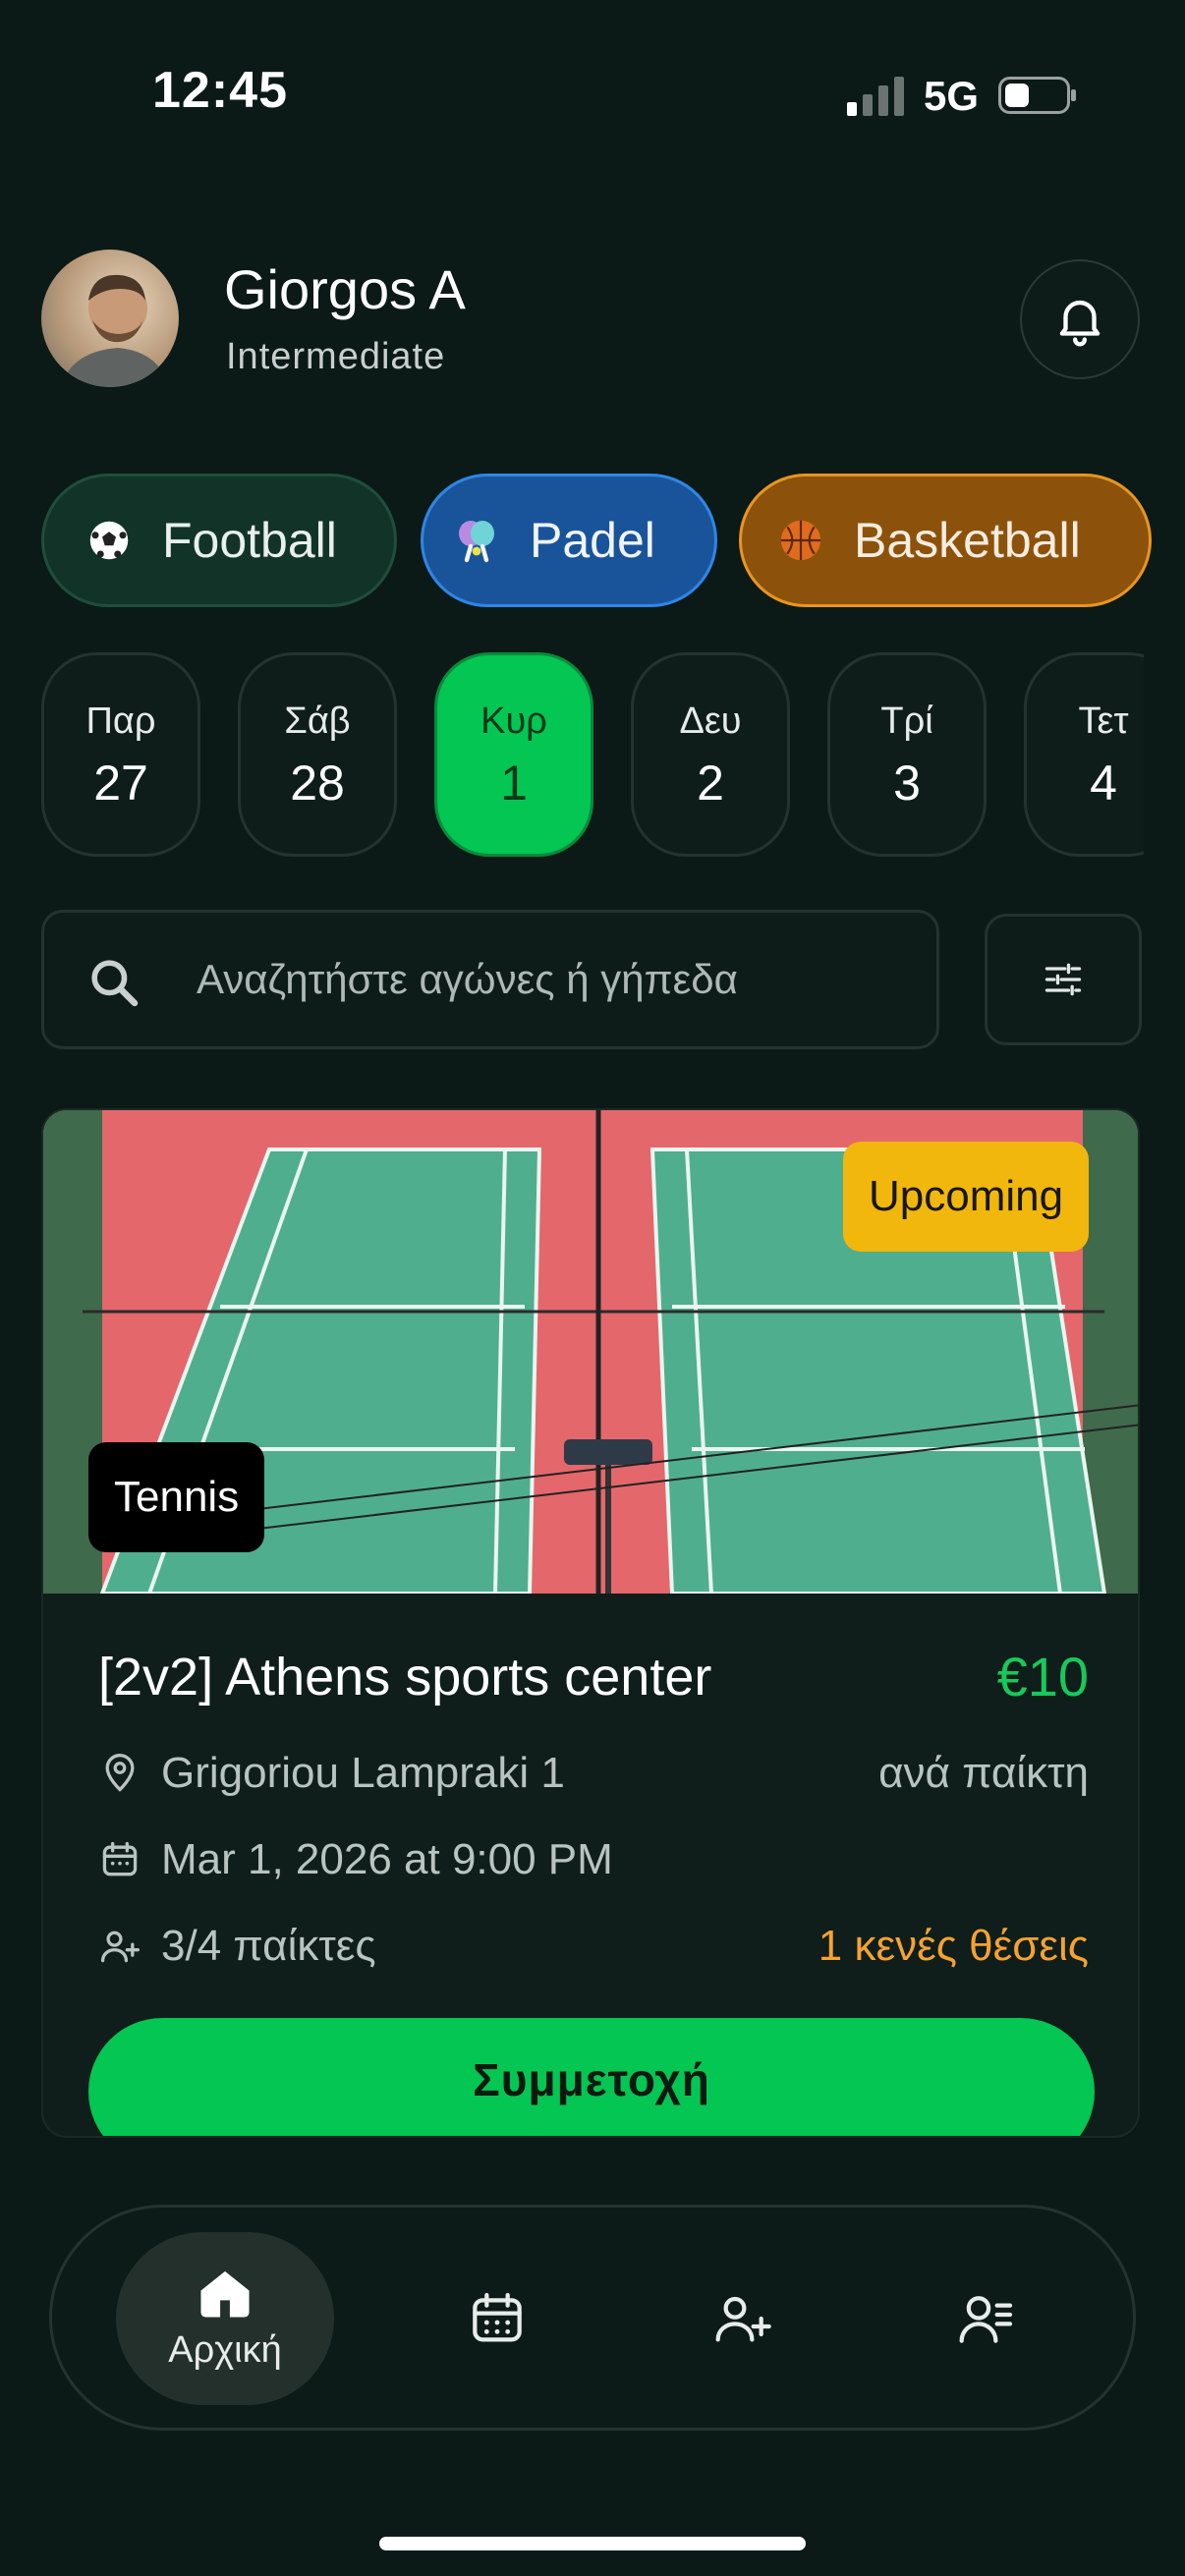  Describe the element at coordinates (907, 754) in the screenshot. I see `date-pill: Τρί 3` at that location.